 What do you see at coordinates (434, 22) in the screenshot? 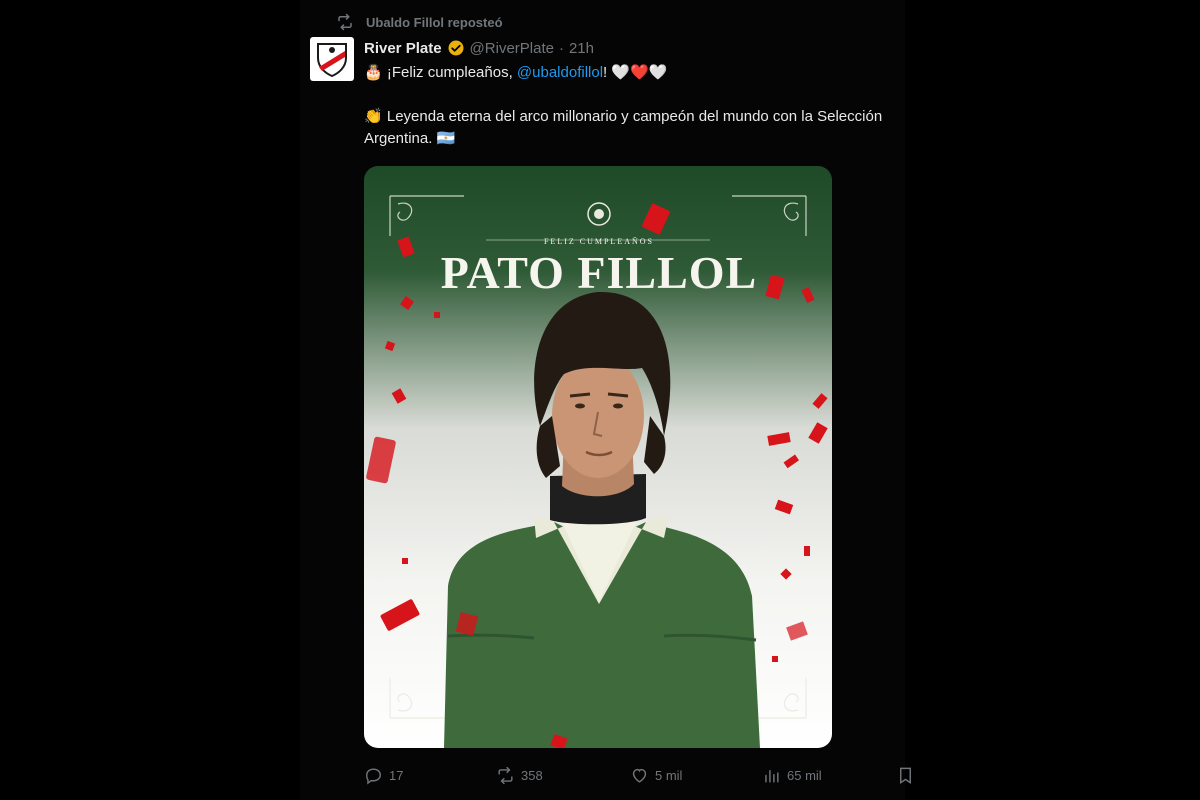
I see `repost-text: Ubaldo Fillol reposteó` at bounding box center [434, 22].